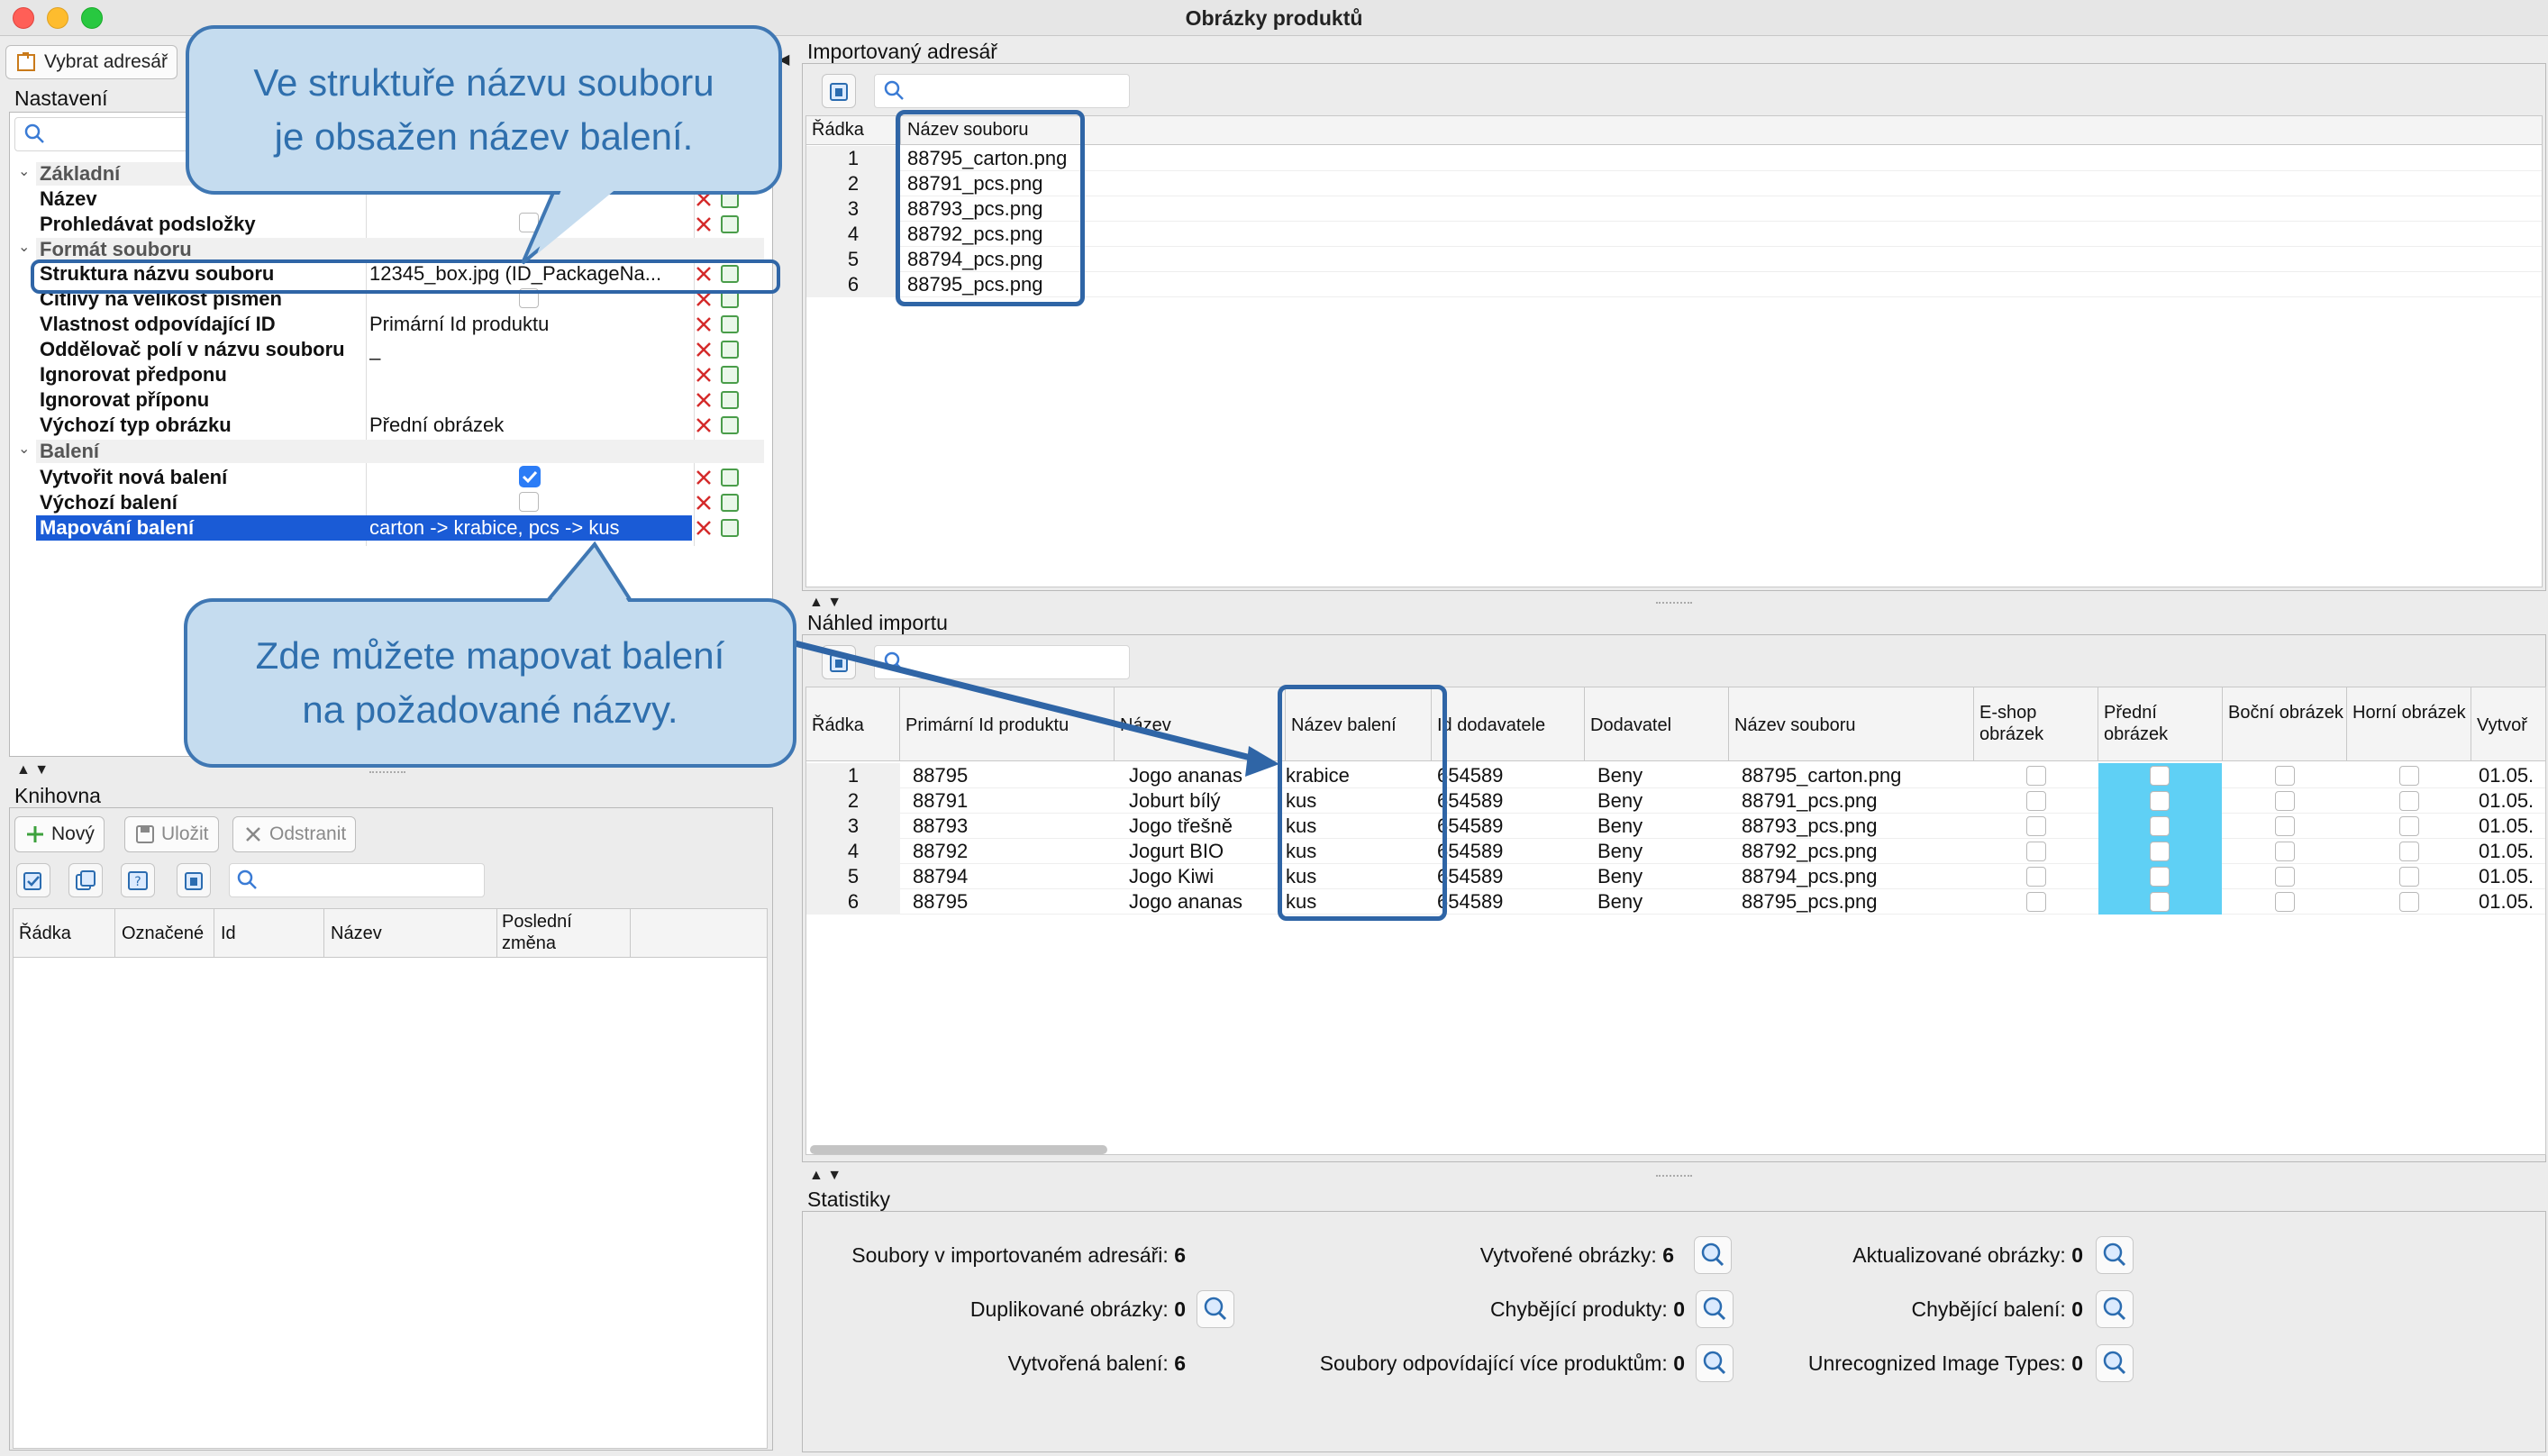 This screenshot has height=1456, width=2548. Describe the element at coordinates (483, 83) in the screenshot. I see `callout-top-line1: Ve struktuře názvu souboru` at that location.